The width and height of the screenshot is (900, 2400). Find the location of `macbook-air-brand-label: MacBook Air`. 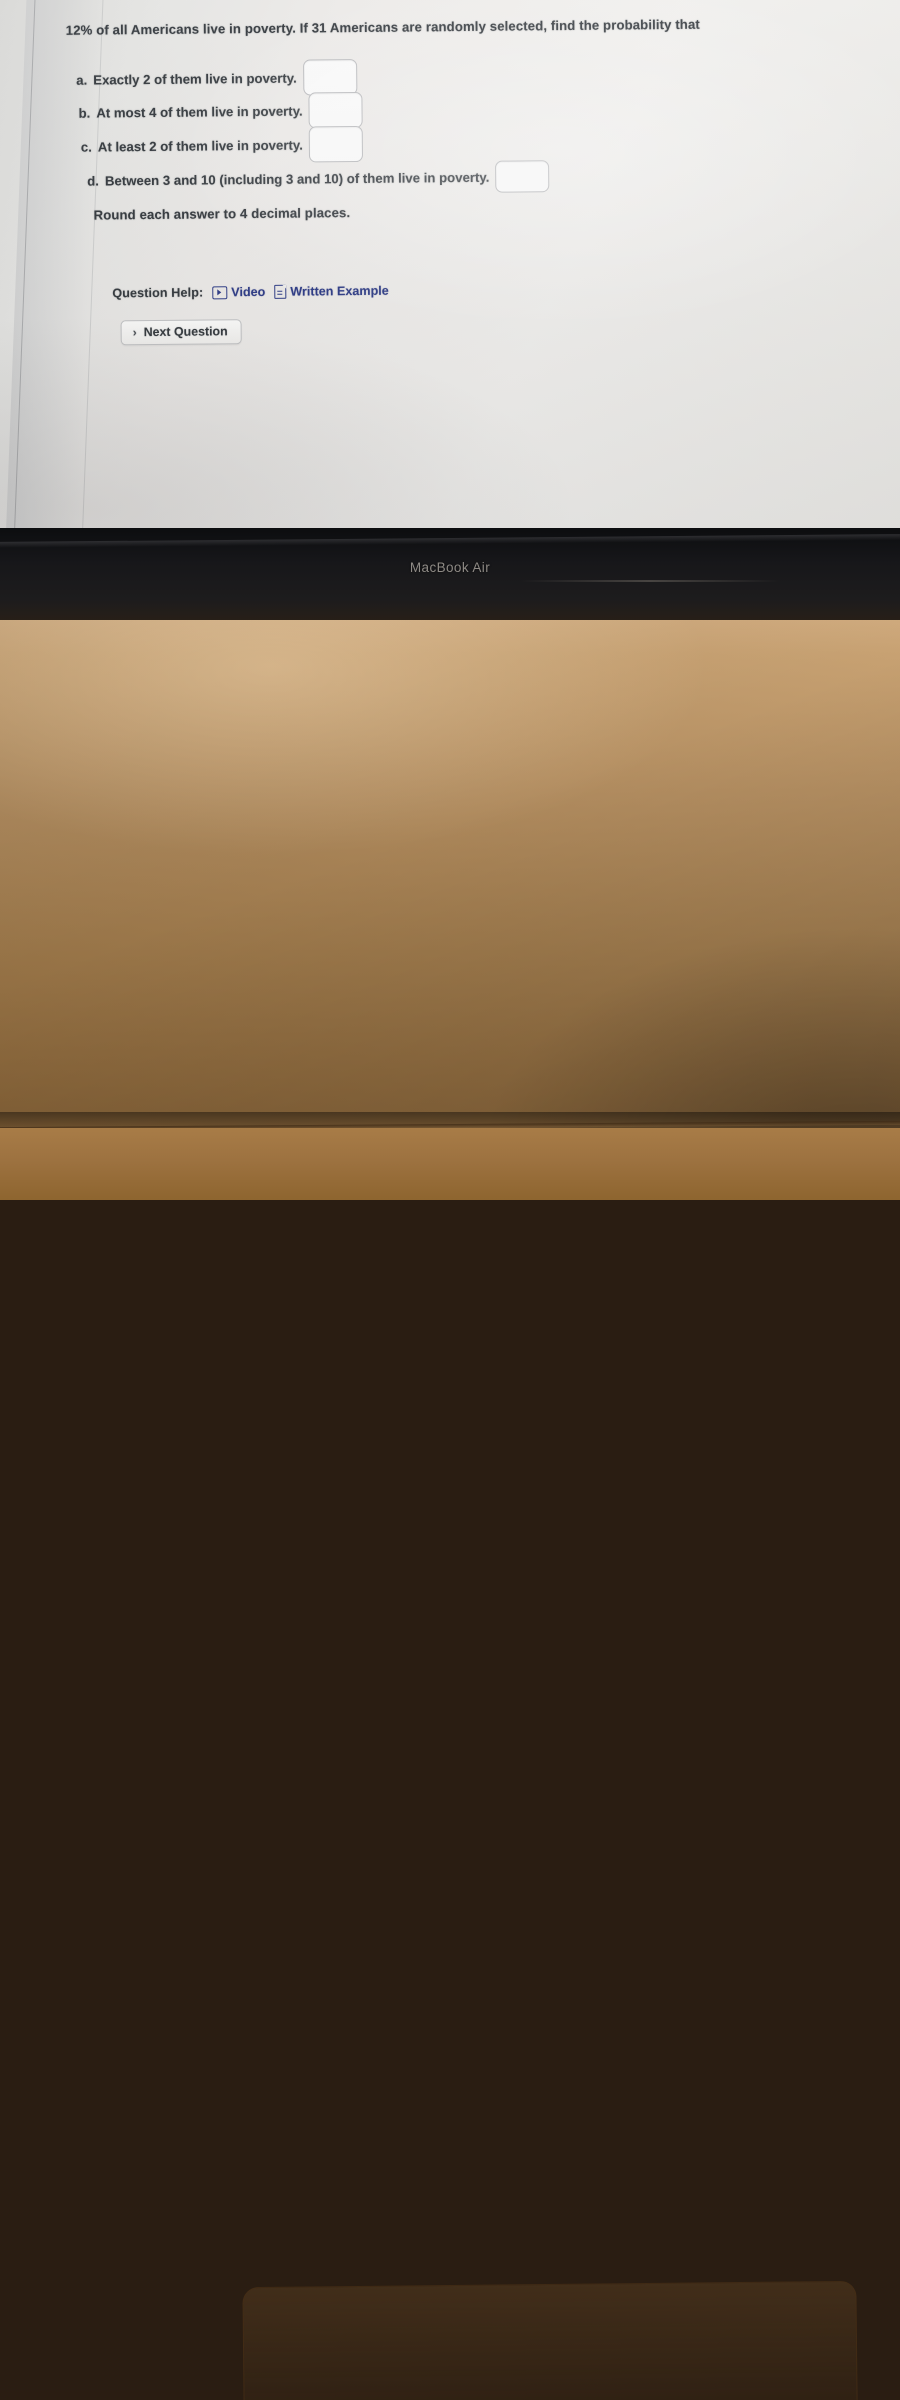

macbook-air-brand-label: MacBook Air is located at coordinates (450, 567).